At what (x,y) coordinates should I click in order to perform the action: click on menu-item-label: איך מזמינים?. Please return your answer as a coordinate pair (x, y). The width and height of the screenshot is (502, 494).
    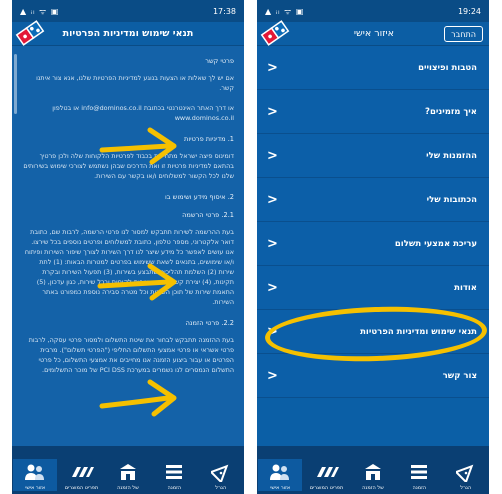
    Looking at the image, I should click on (451, 111).